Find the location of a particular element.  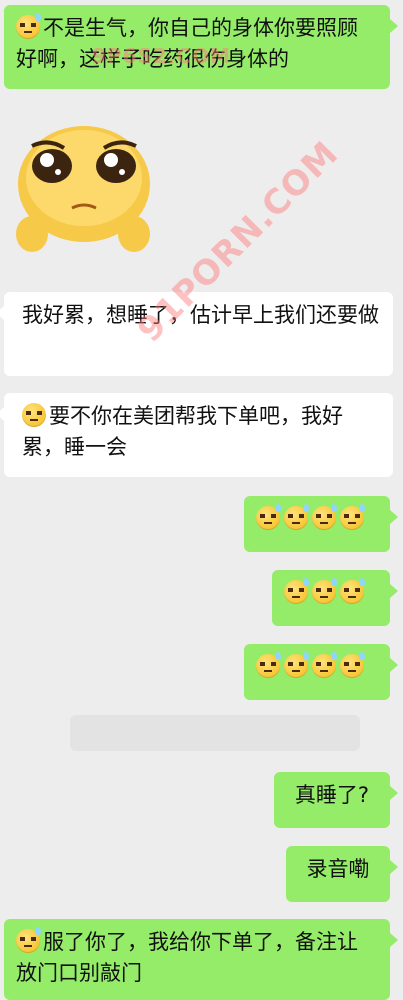

message-bubble-outgoing: 服了你了，我给你下单了，备注让放门口别敲门 is located at coordinates (201, 959).